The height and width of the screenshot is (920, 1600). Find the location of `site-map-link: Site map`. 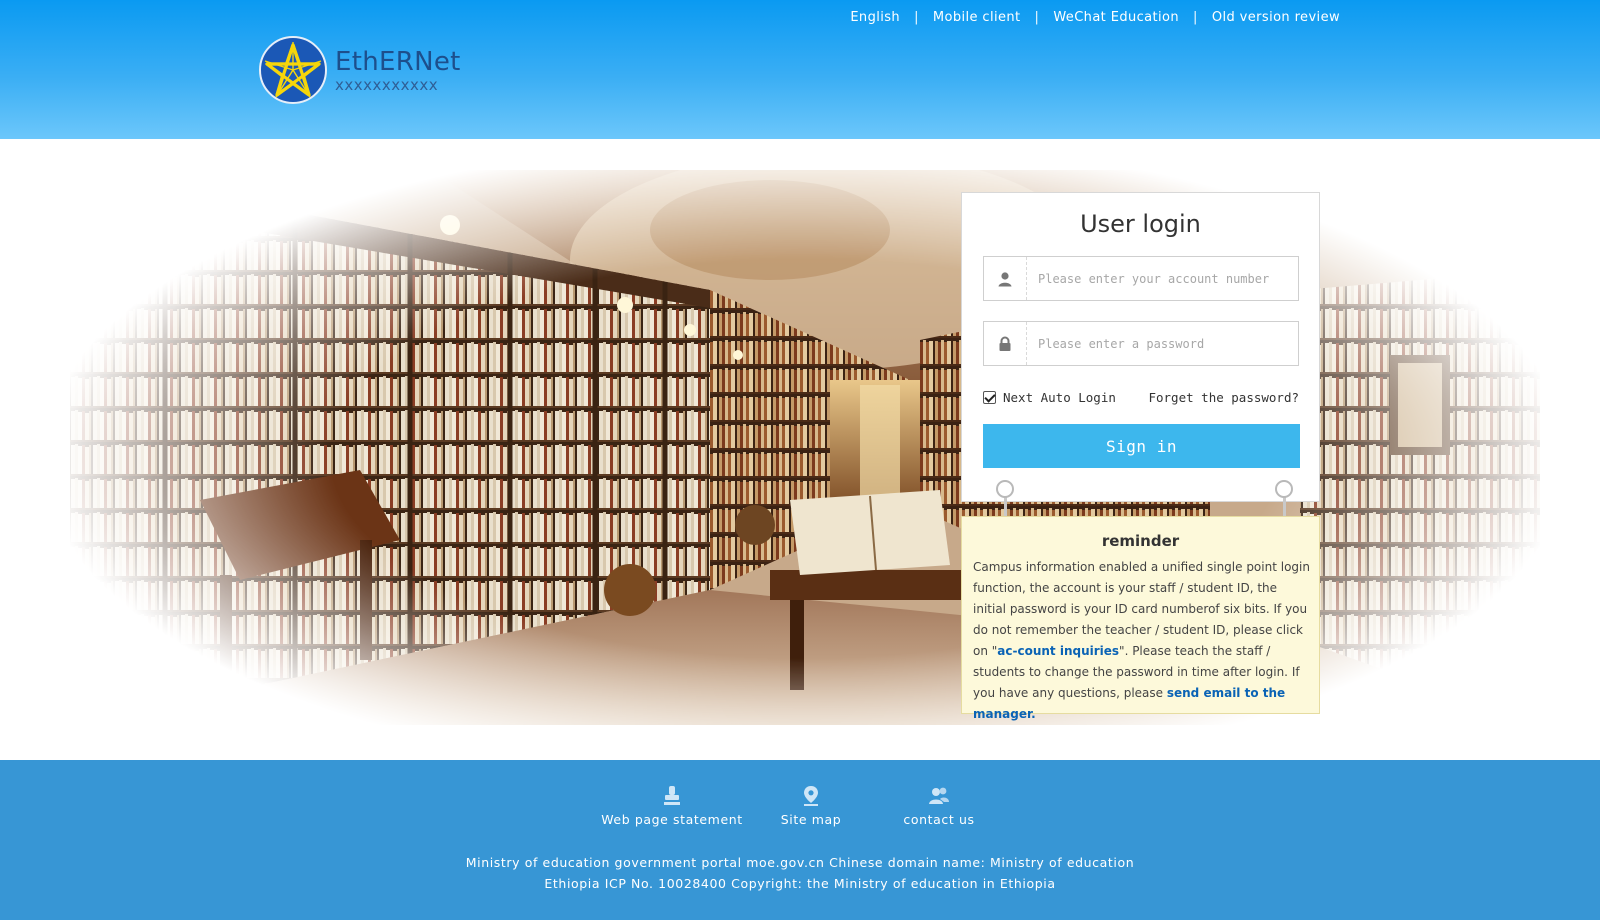

site-map-link: Site map is located at coordinates (811, 806).